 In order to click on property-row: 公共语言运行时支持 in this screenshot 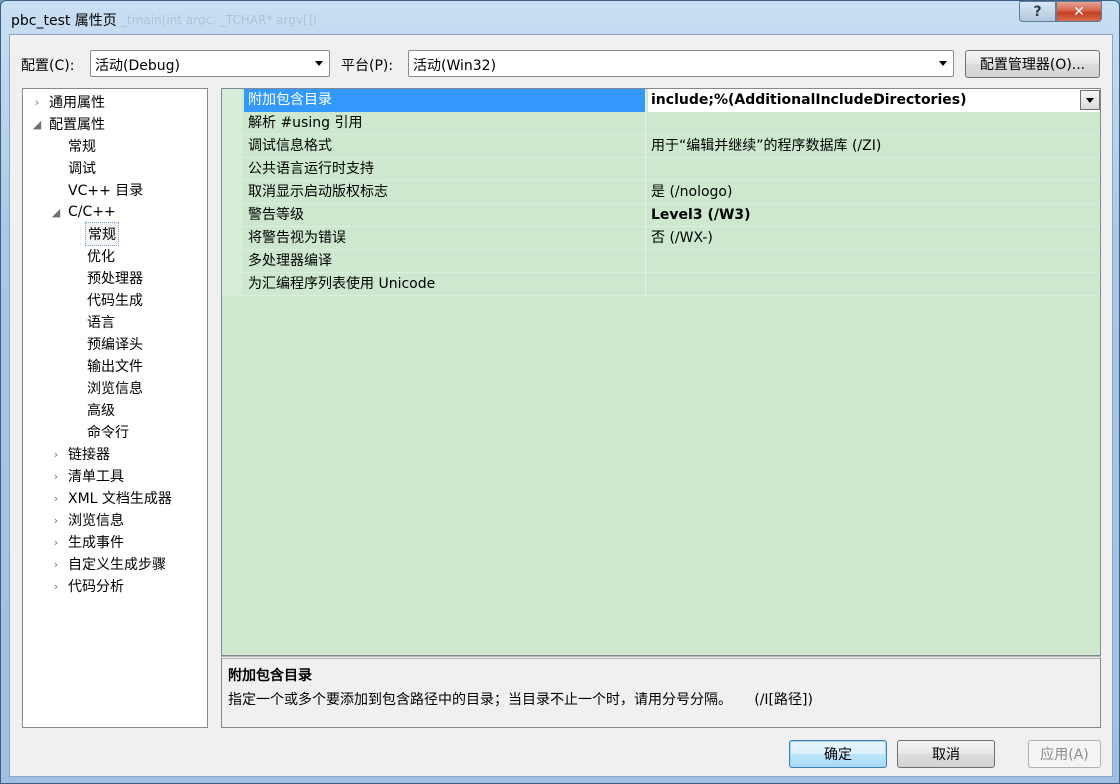, I will do `click(661, 169)`.